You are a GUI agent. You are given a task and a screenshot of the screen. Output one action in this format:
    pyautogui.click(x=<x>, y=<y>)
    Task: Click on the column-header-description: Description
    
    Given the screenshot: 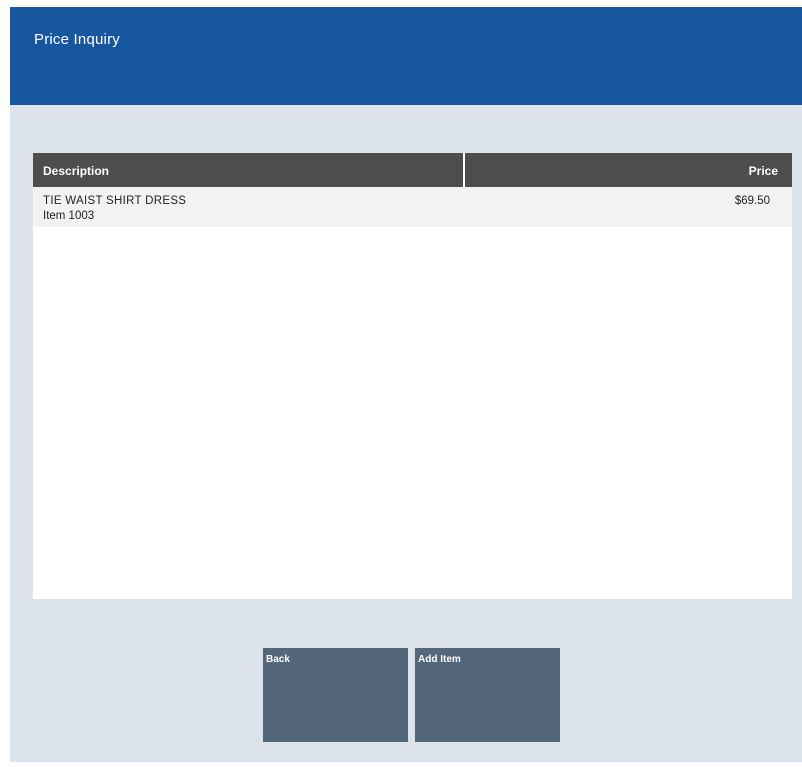 What is the action you would take?
    pyautogui.click(x=249, y=170)
    